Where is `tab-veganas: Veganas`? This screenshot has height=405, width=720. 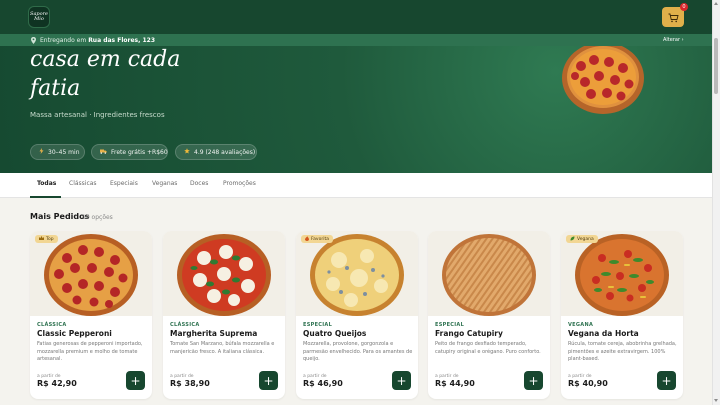
tab-veganas: Veganas is located at coordinates (164, 183).